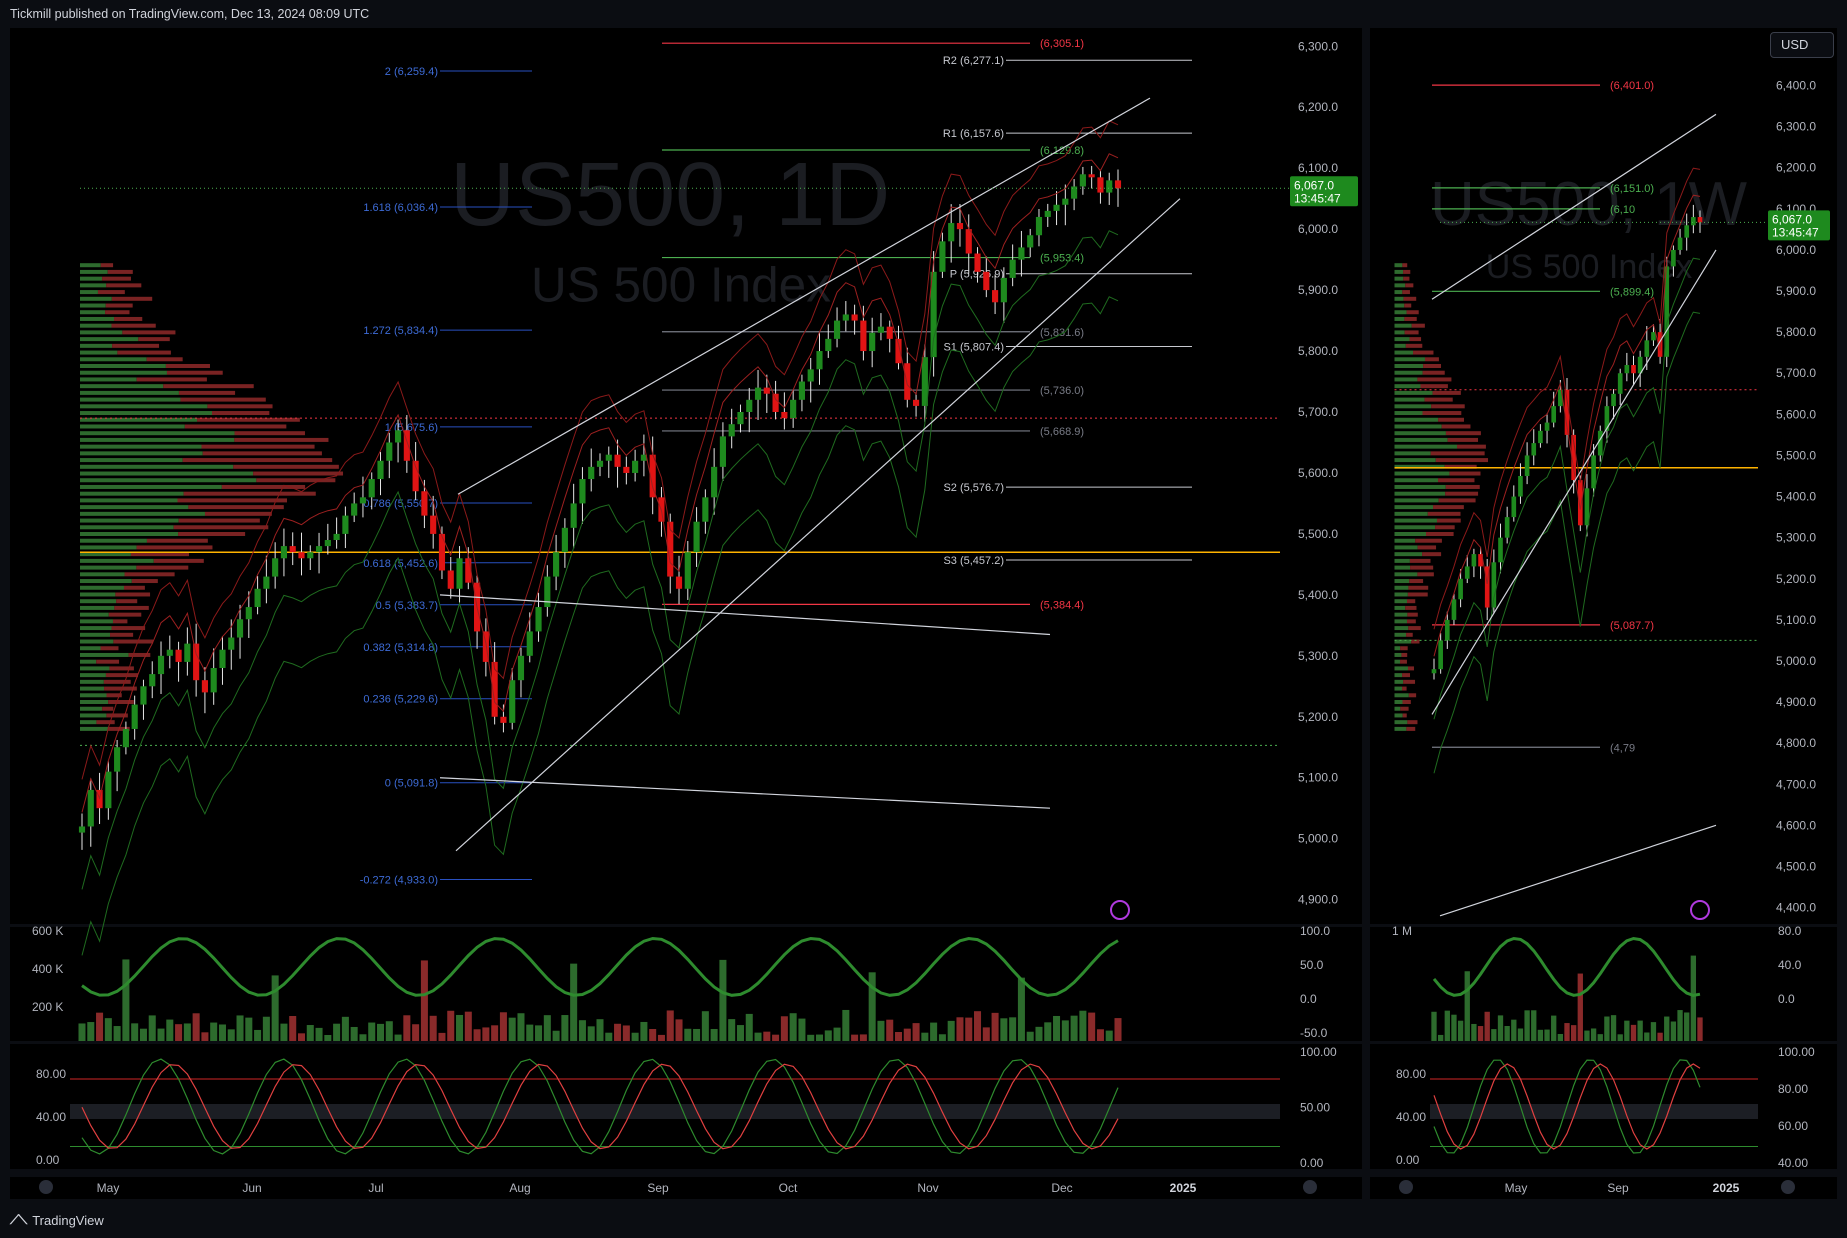 Image resolution: width=1847 pixels, height=1238 pixels. What do you see at coordinates (1318, 168) in the screenshot?
I see `price-axis-tick: 6,100.0` at bounding box center [1318, 168].